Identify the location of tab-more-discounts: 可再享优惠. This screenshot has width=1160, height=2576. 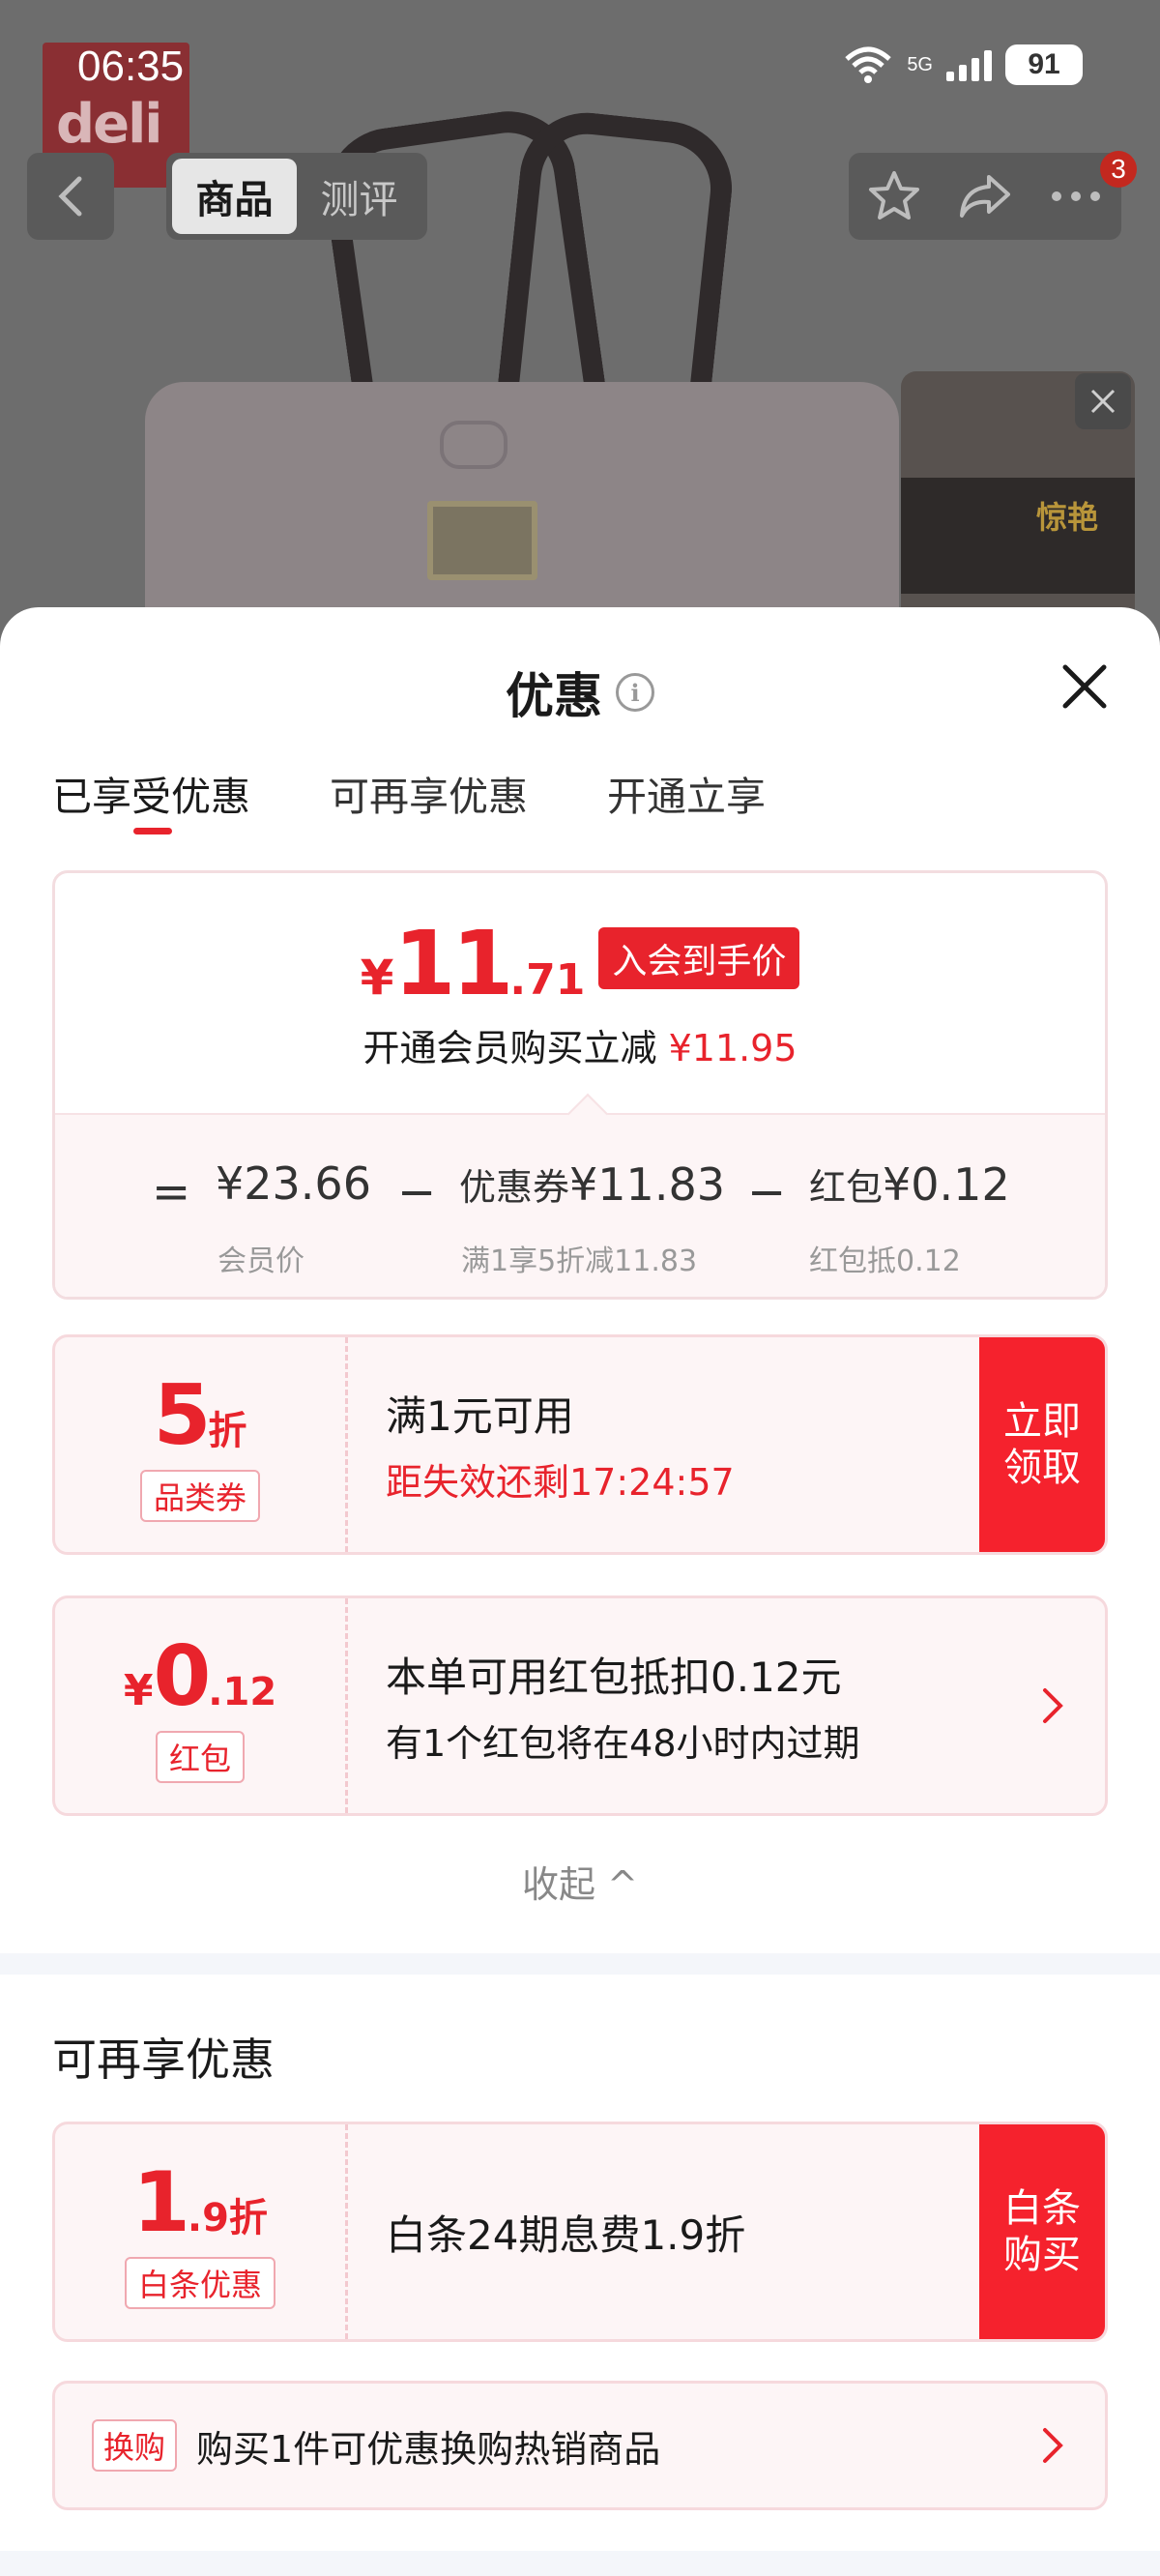
(429, 793).